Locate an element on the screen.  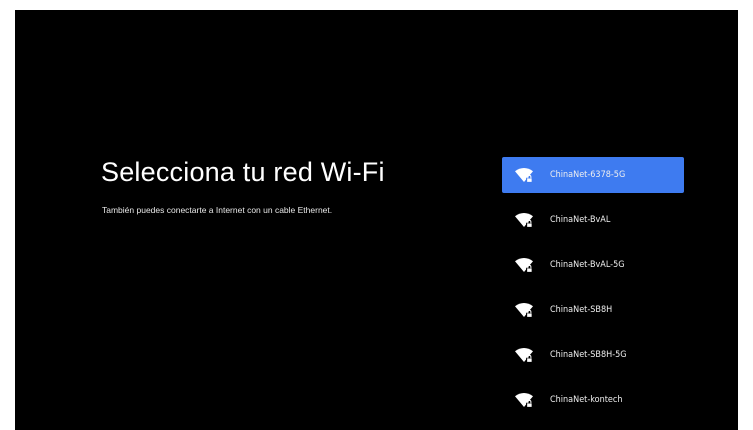
page-title: Selecciona tu red Wi-Fi is located at coordinates (243, 172).